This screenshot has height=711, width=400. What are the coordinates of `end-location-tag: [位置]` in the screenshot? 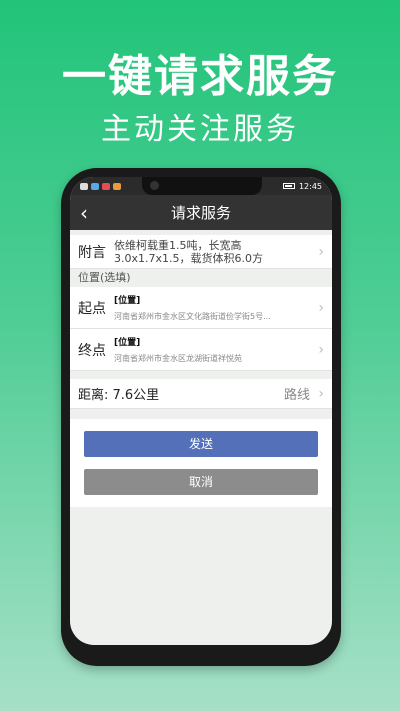 It's located at (127, 343).